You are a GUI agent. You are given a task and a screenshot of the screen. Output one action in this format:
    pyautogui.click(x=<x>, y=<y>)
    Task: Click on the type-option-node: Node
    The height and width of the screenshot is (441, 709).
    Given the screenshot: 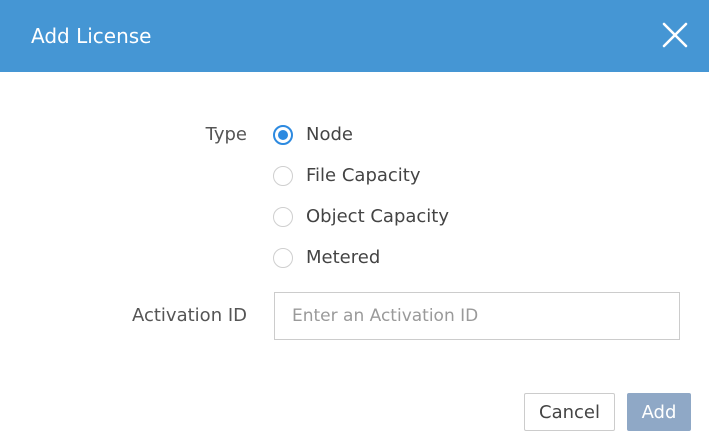 What is the action you would take?
    pyautogui.click(x=313, y=135)
    